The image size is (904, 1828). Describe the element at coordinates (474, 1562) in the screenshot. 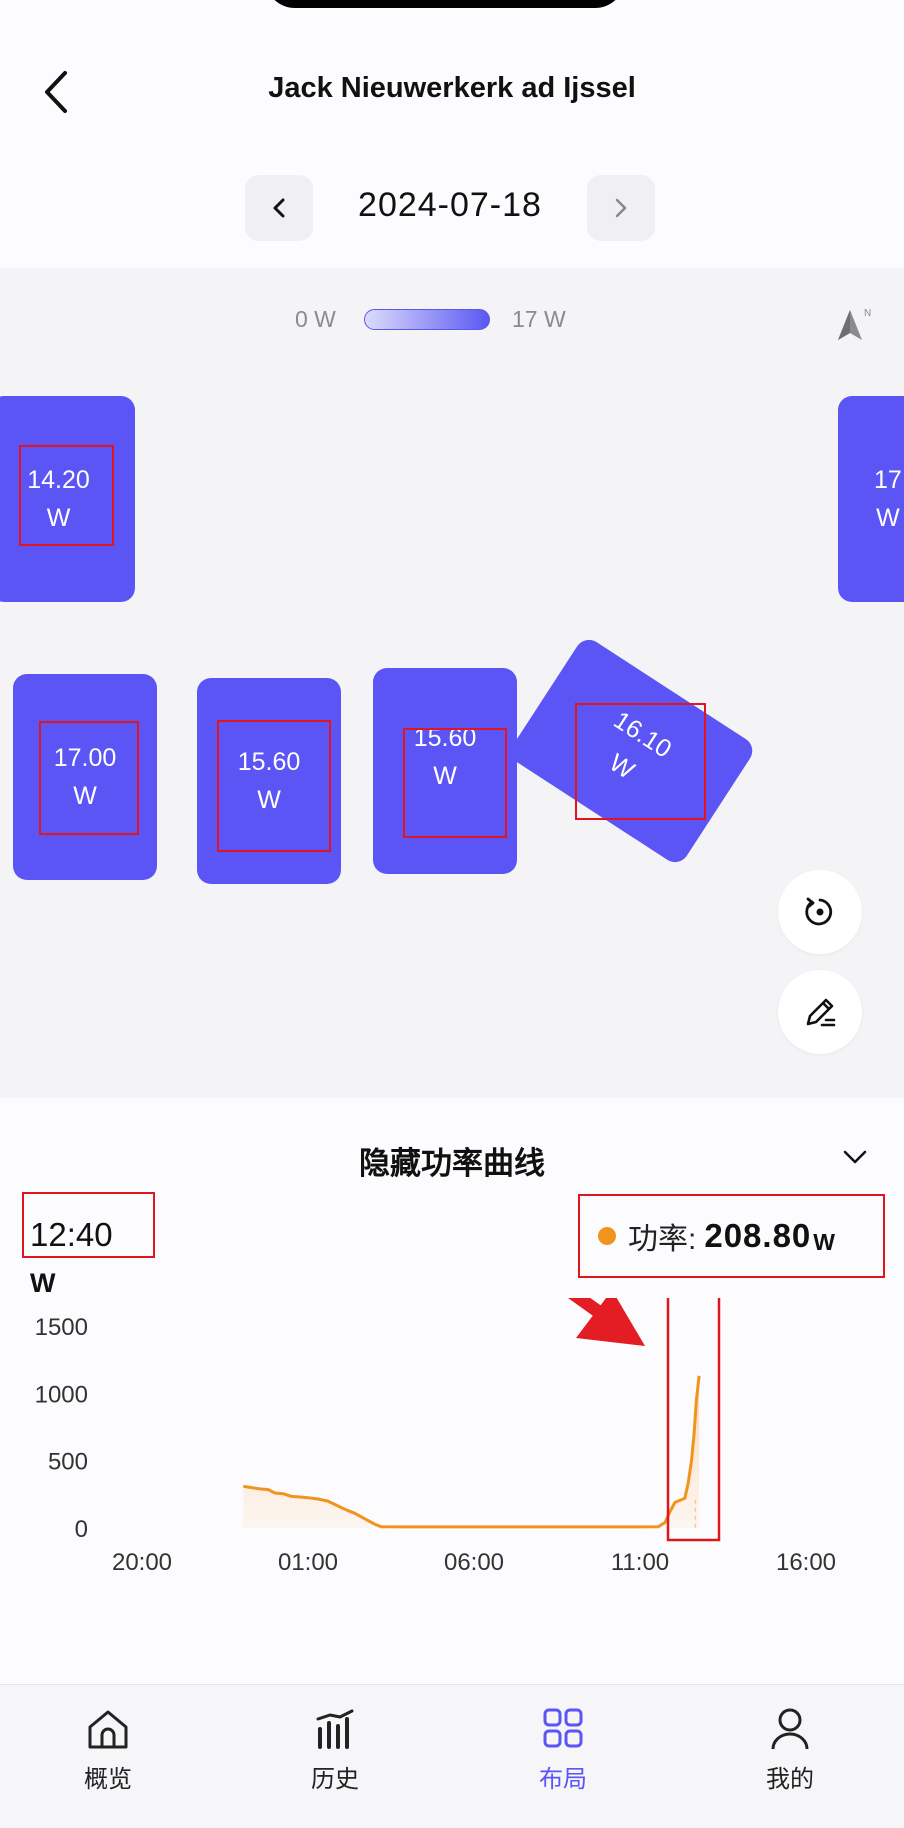

I see `x-tick-label: 06:00` at that location.